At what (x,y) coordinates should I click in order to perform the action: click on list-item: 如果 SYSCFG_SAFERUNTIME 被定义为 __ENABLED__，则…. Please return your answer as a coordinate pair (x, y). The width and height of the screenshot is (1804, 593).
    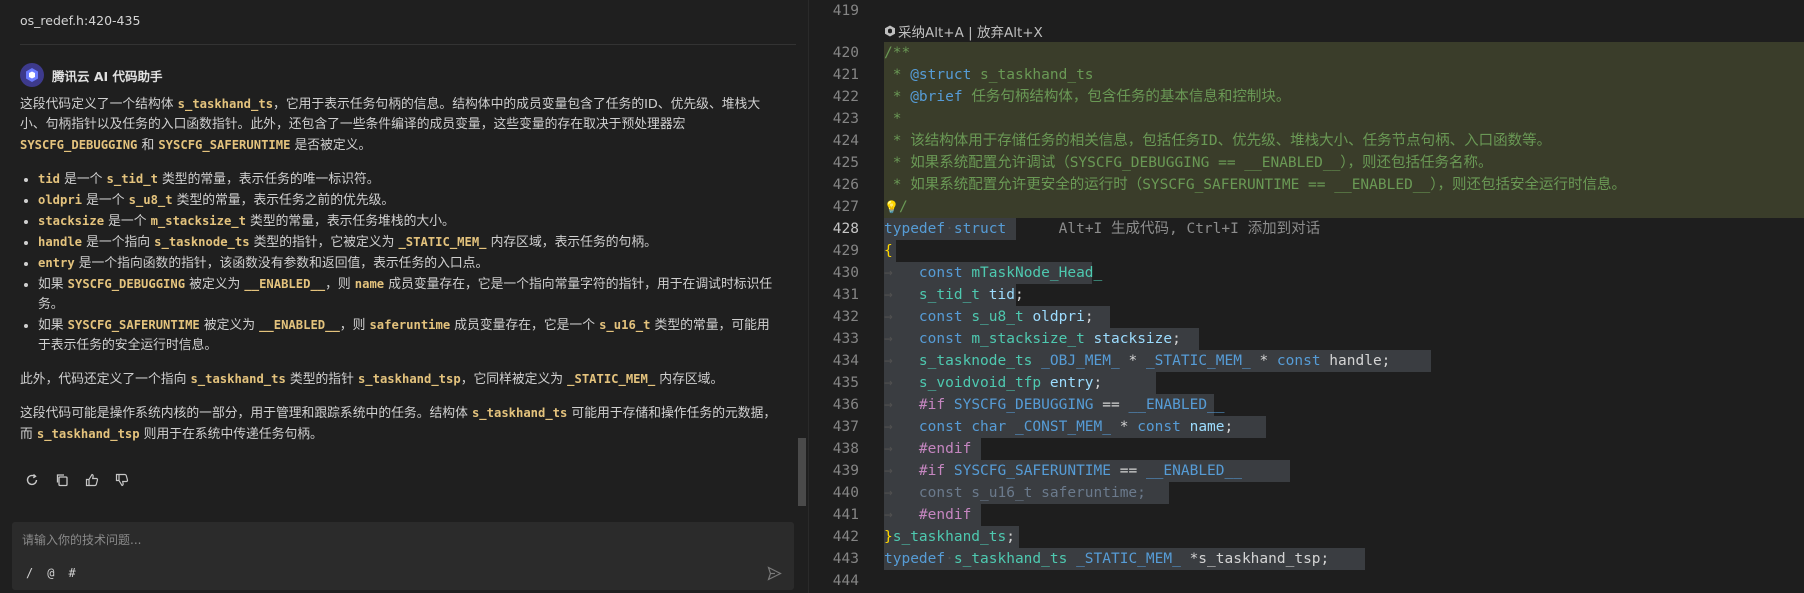
    Looking at the image, I should click on (409, 335).